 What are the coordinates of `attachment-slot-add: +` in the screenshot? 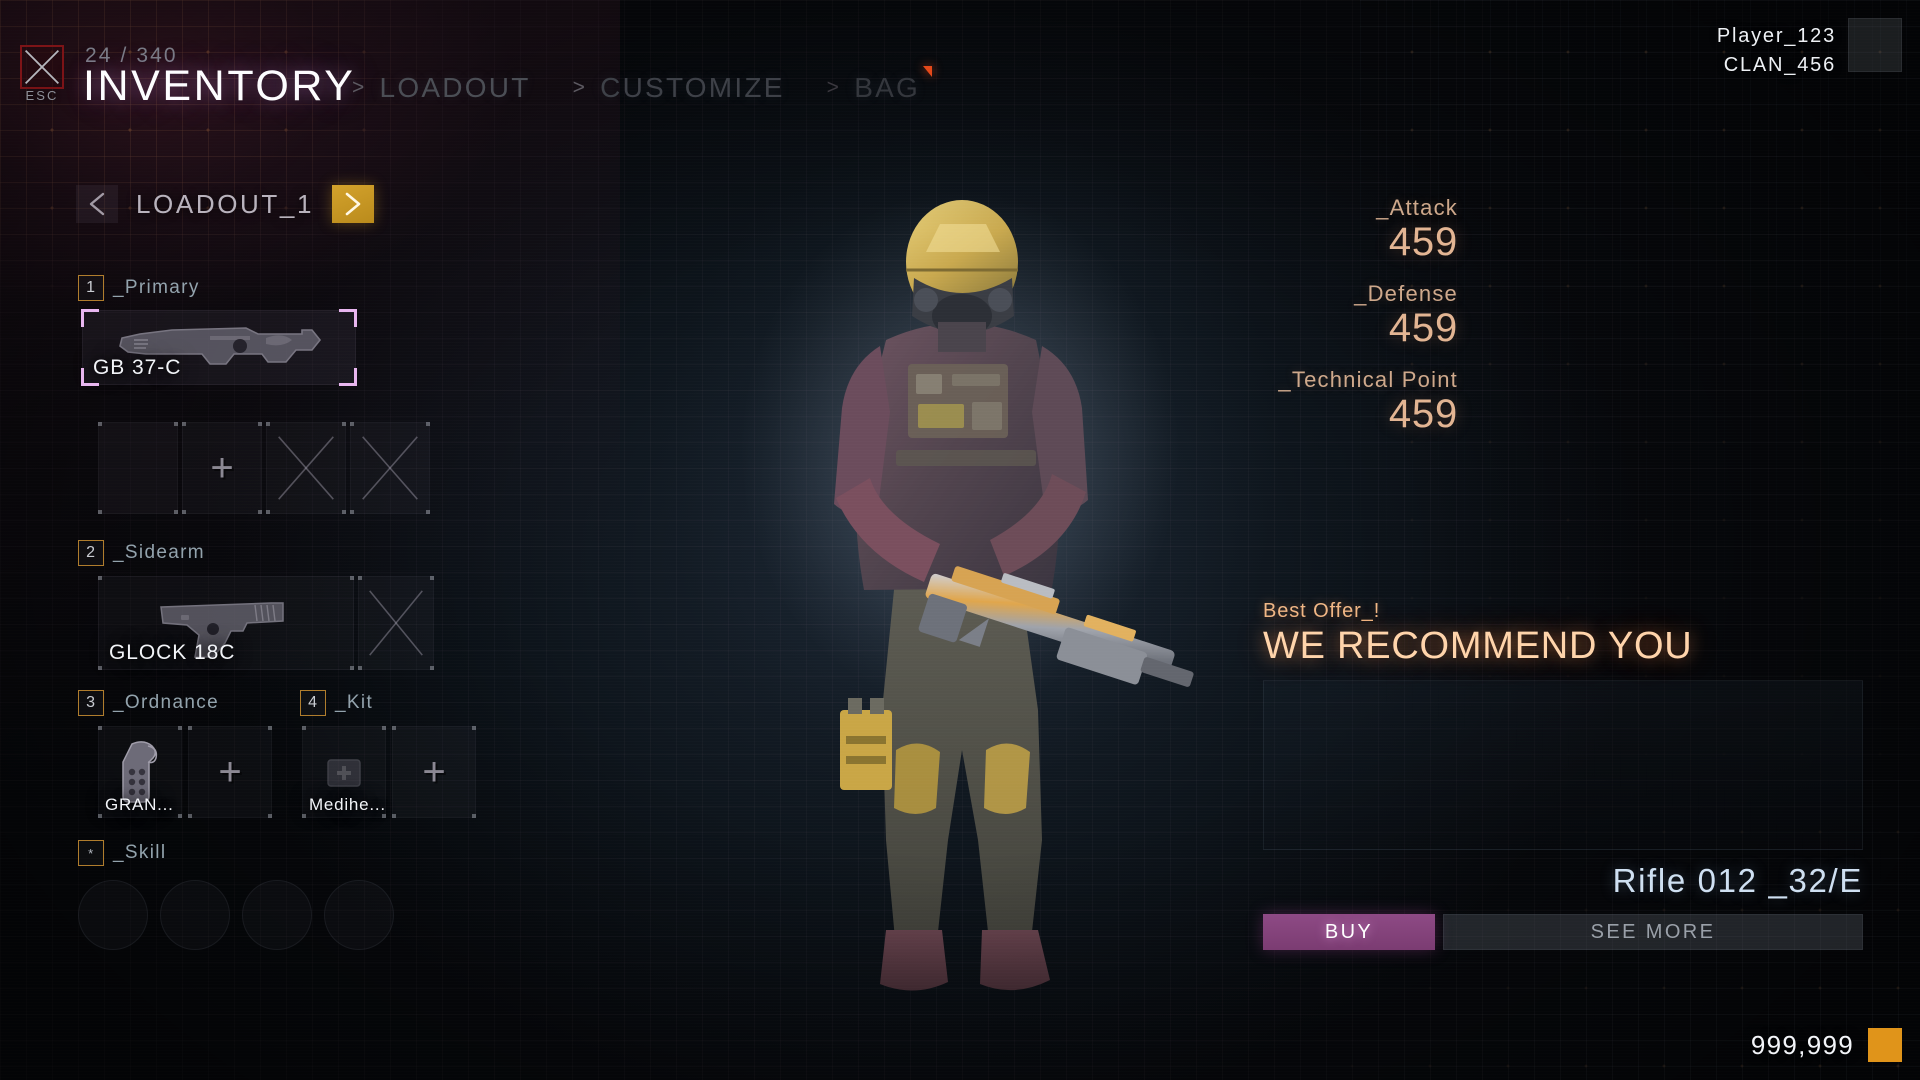 It's located at (222, 468).